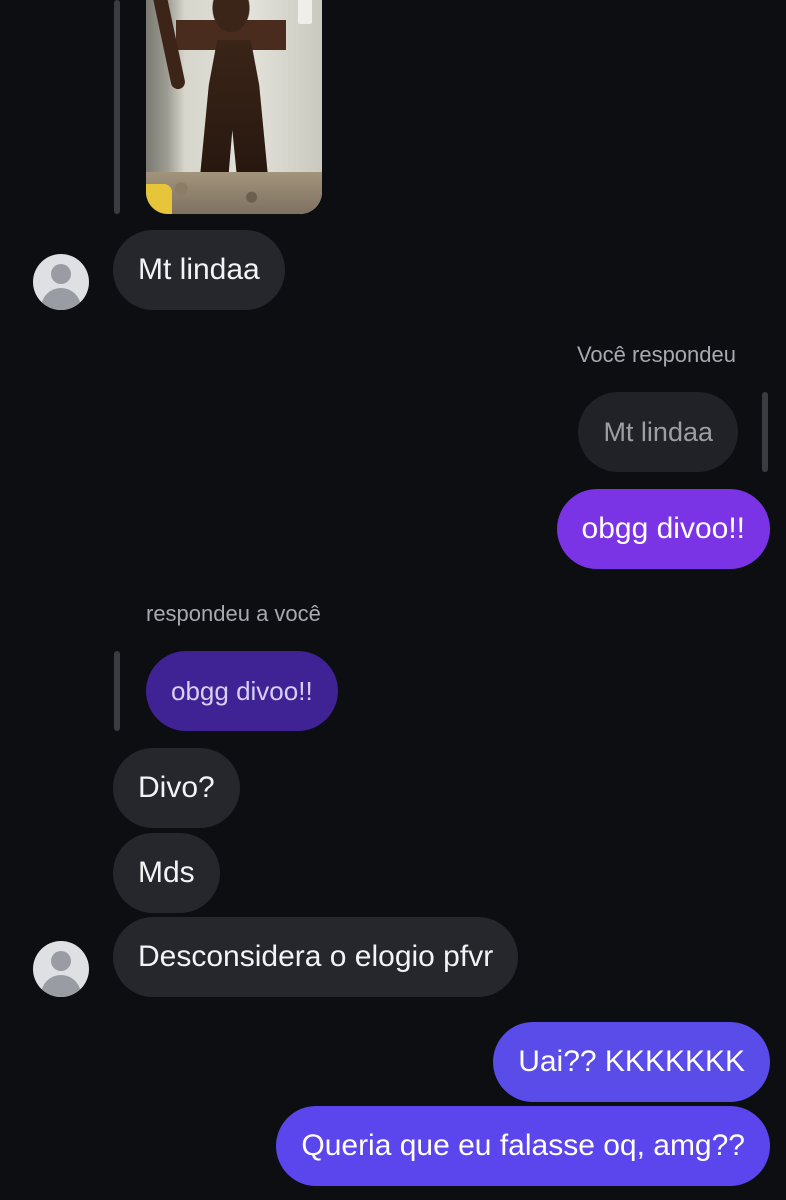 The width and height of the screenshot is (786, 1200). I want to click on message-bubble-incoming: Mt lindaa, so click(199, 270).